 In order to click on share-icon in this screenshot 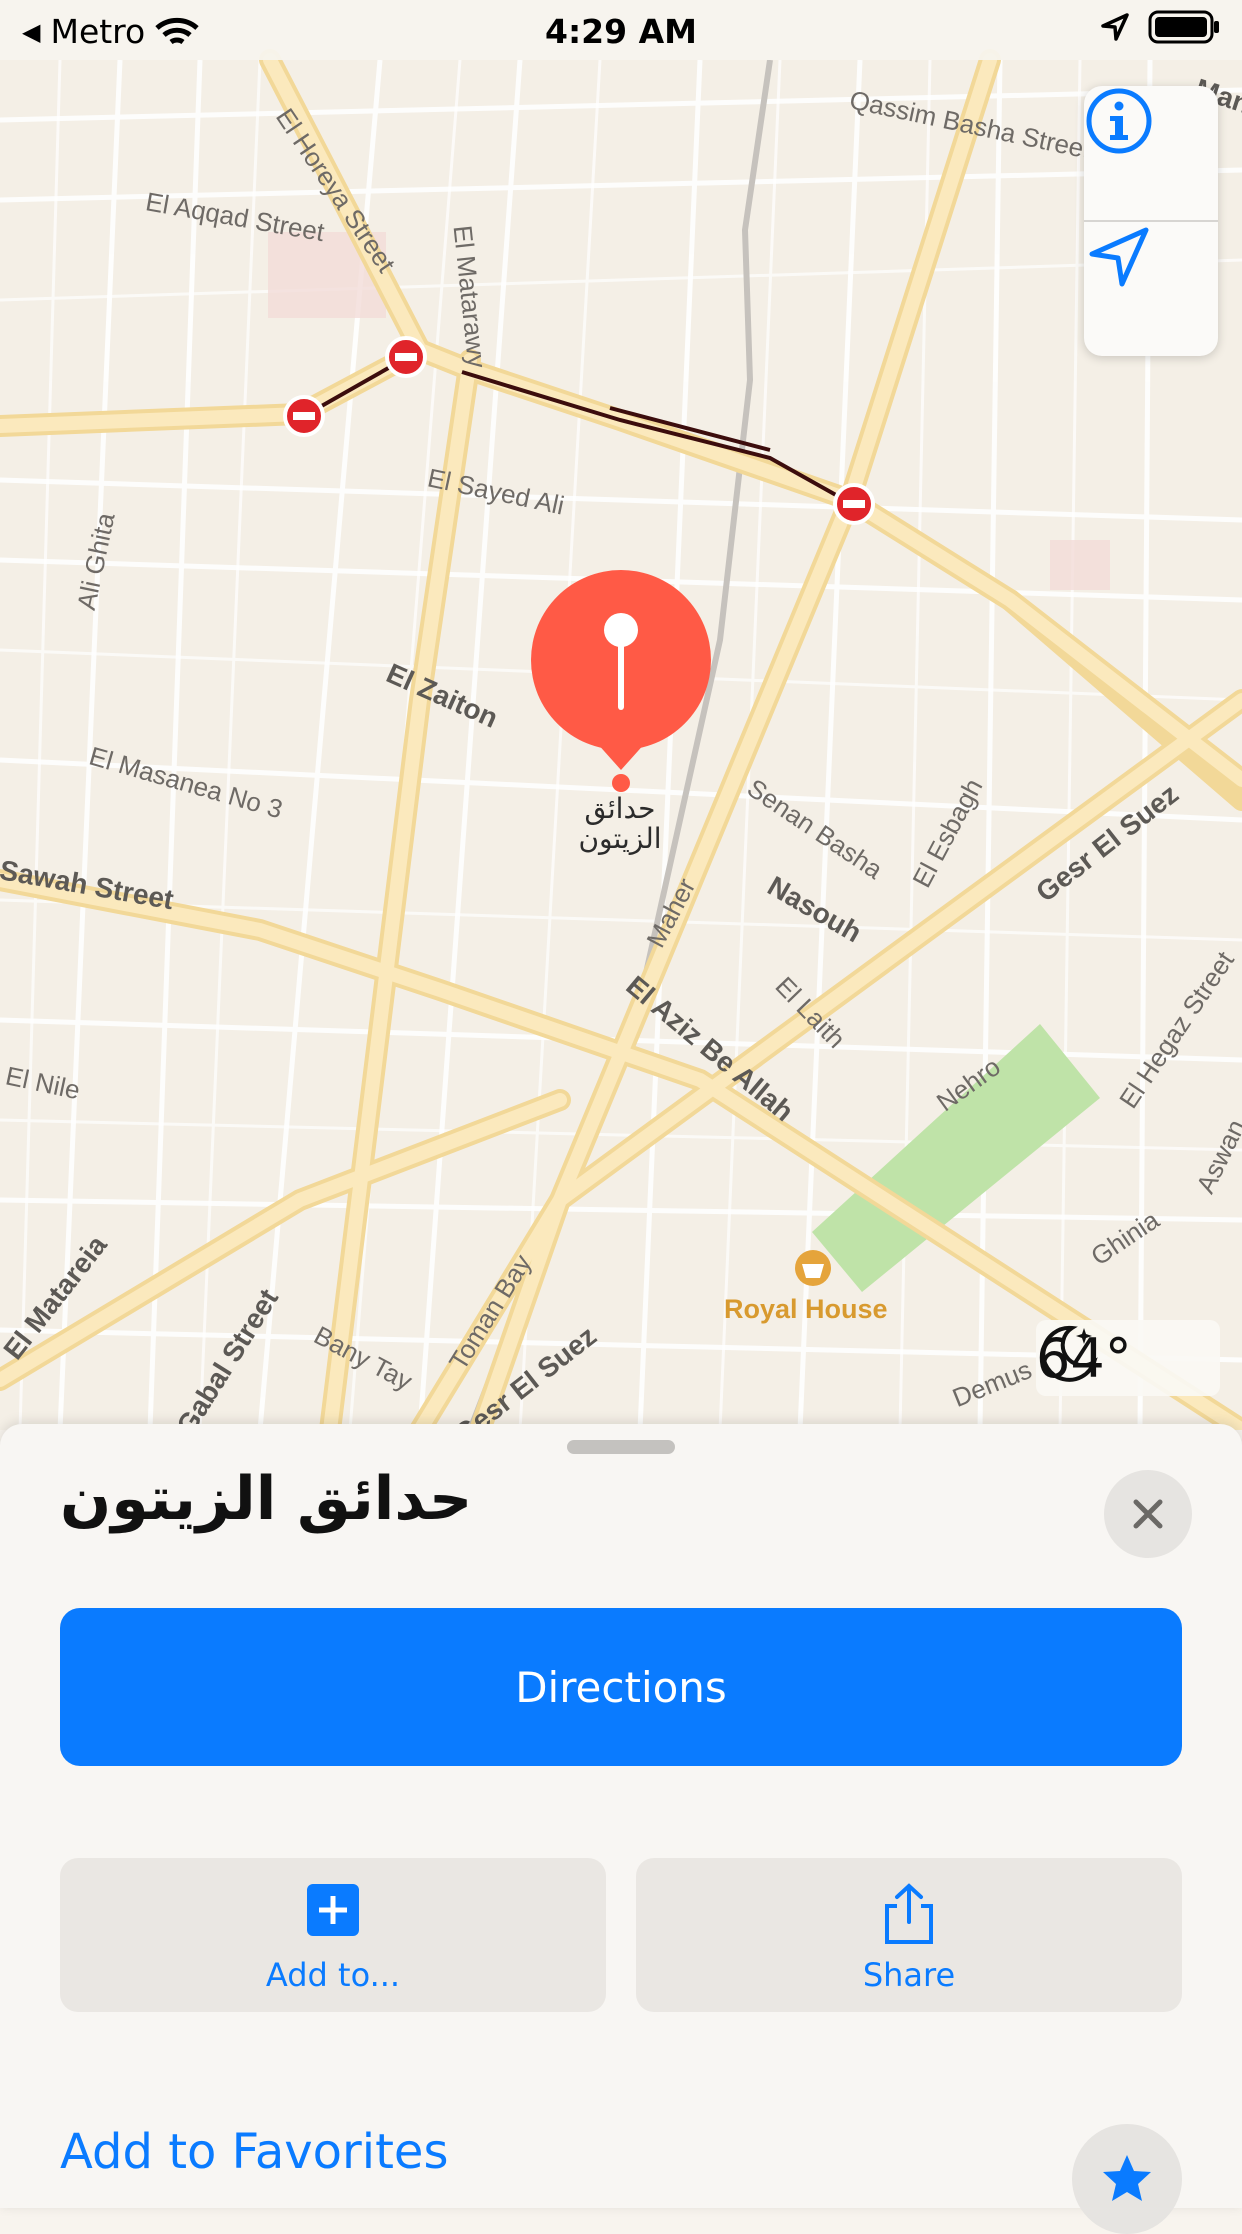, I will do `click(909, 1913)`.